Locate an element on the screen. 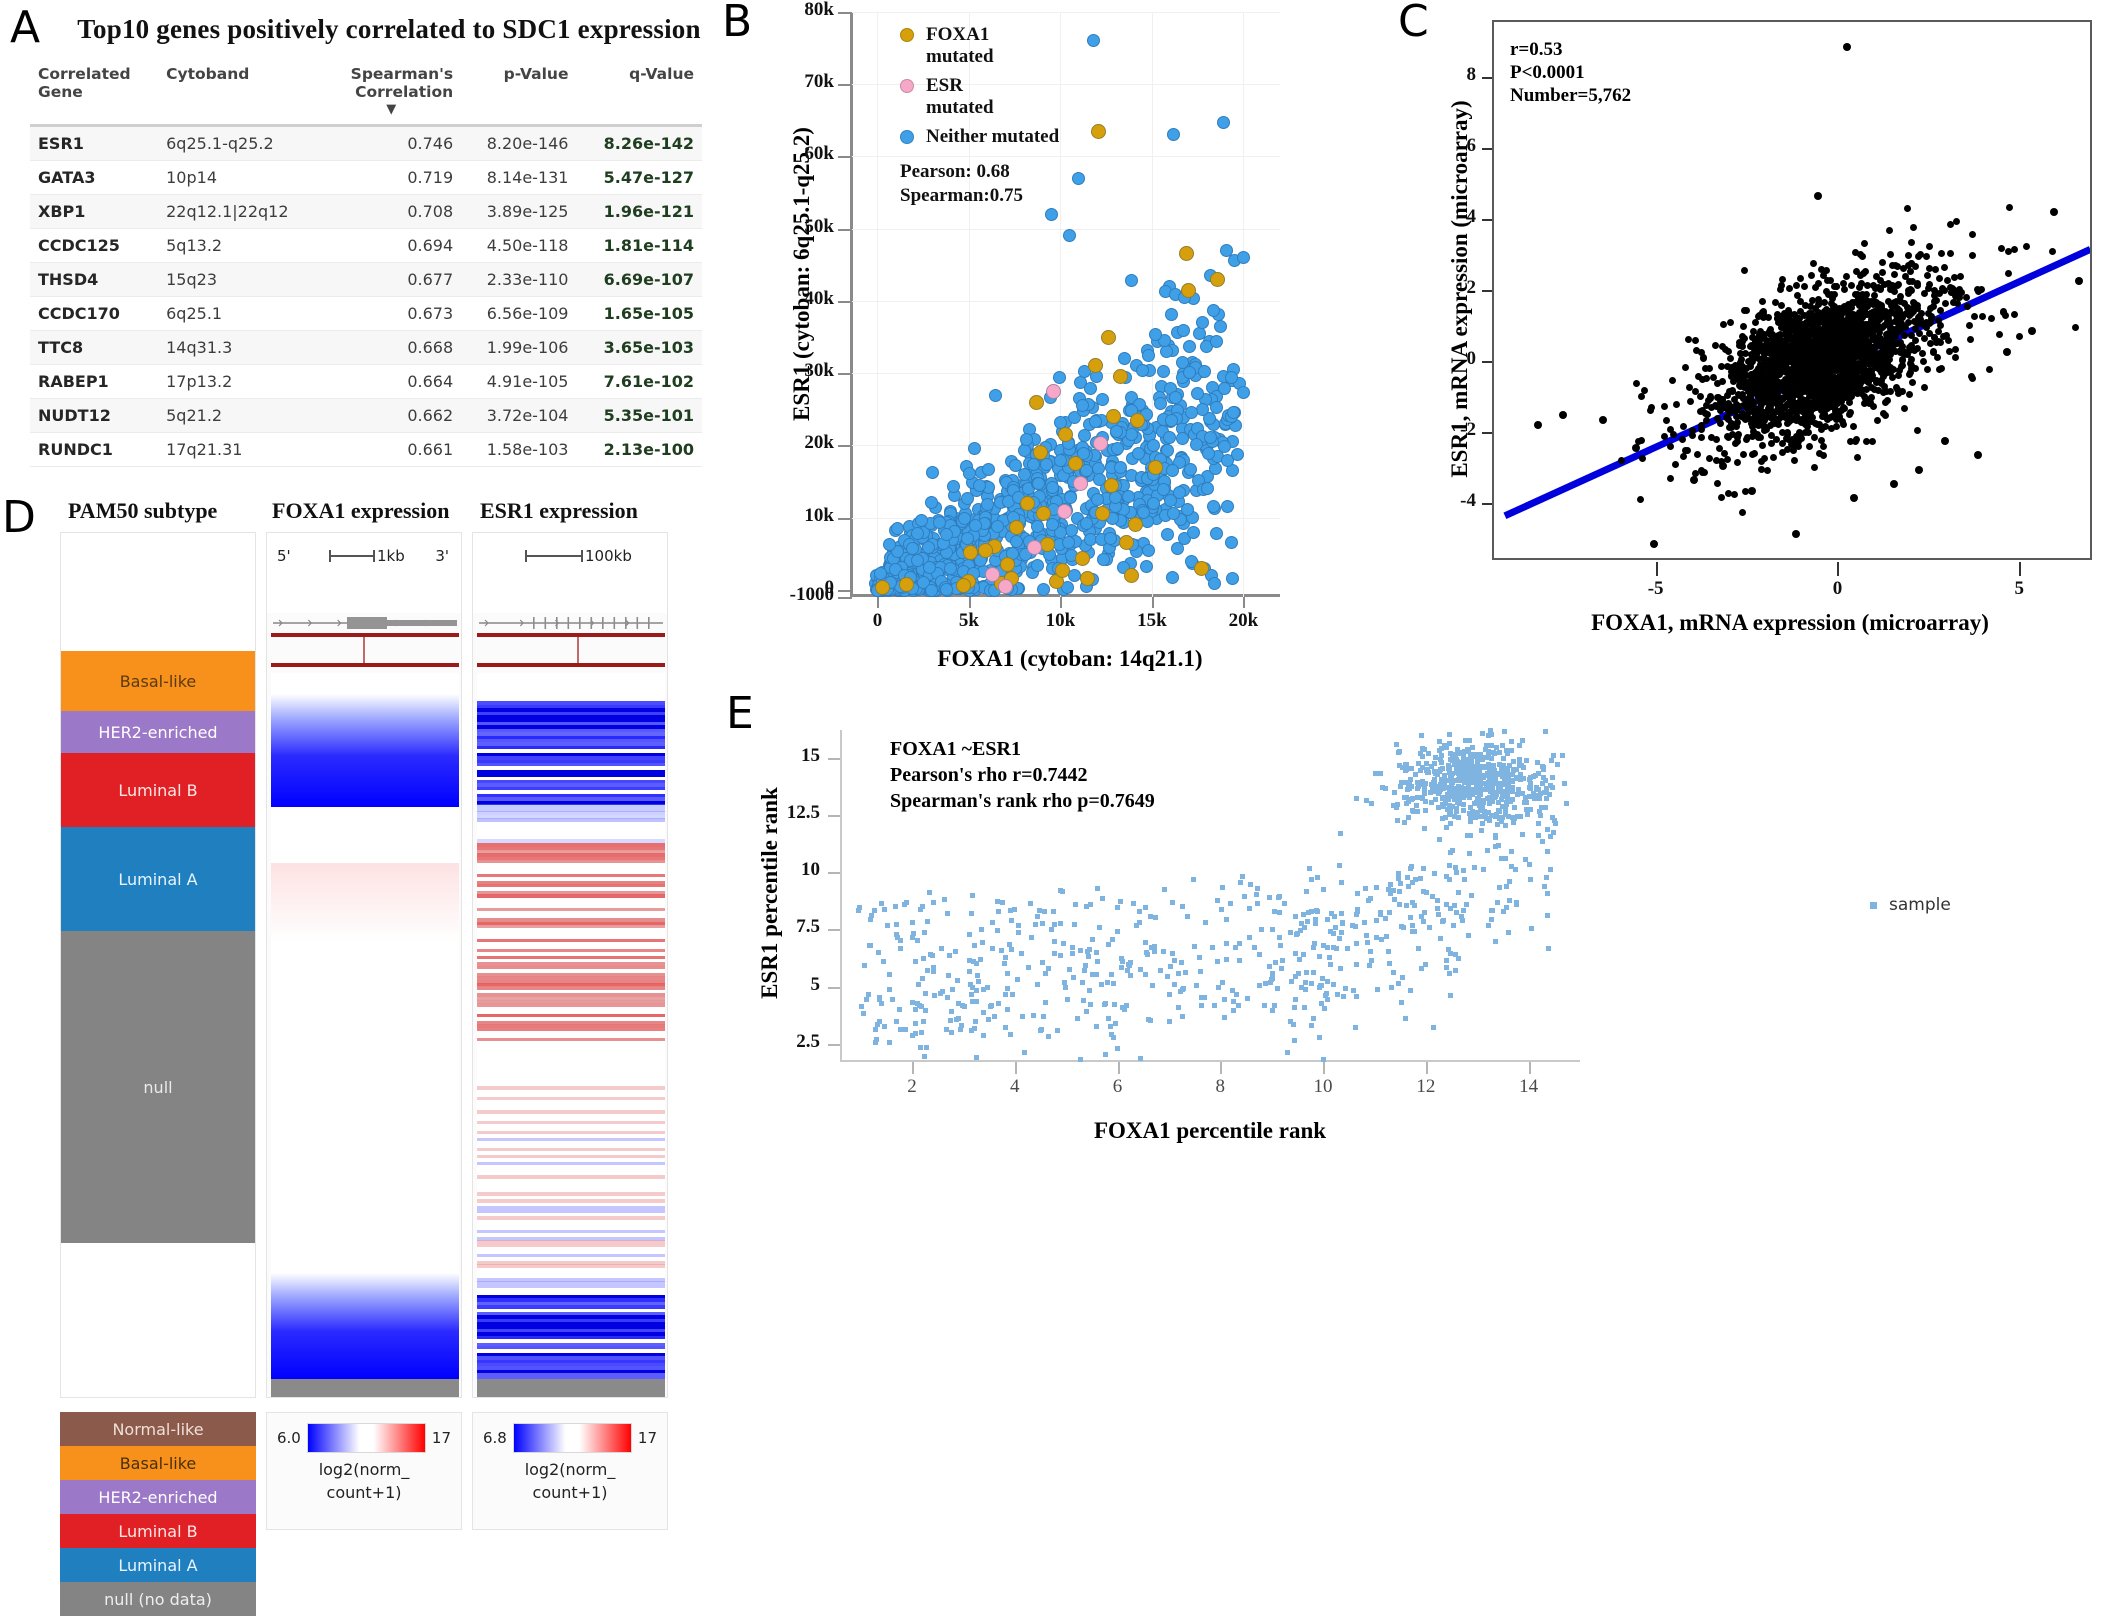 This screenshot has height=1624, width=2115. esr1-expression-column: 100kb is located at coordinates (570, 965).